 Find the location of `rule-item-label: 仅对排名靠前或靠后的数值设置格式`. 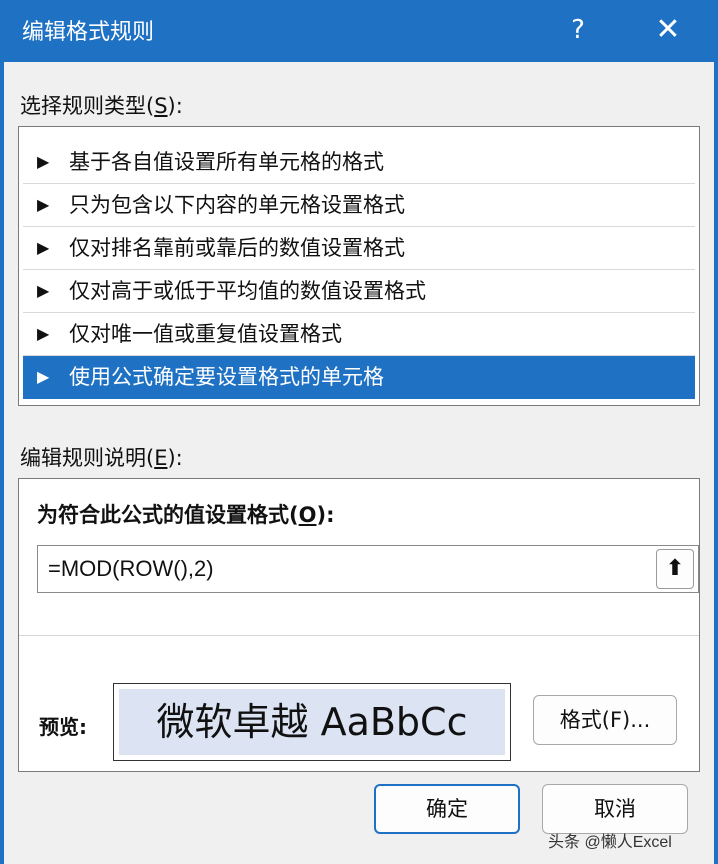

rule-item-label: 仅对排名靠前或靠后的数值设置格式 is located at coordinates (237, 248).